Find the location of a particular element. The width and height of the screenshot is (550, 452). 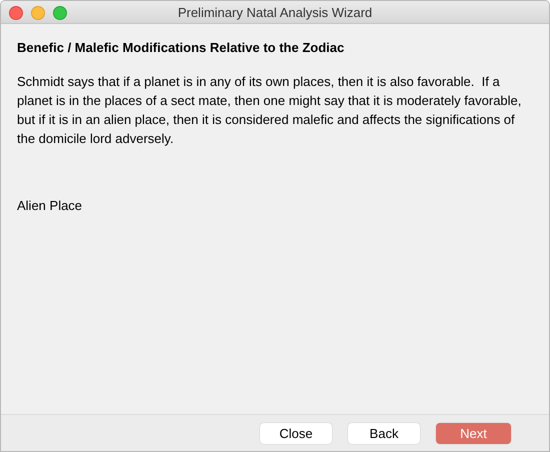

zoom-window-icon is located at coordinates (60, 13).